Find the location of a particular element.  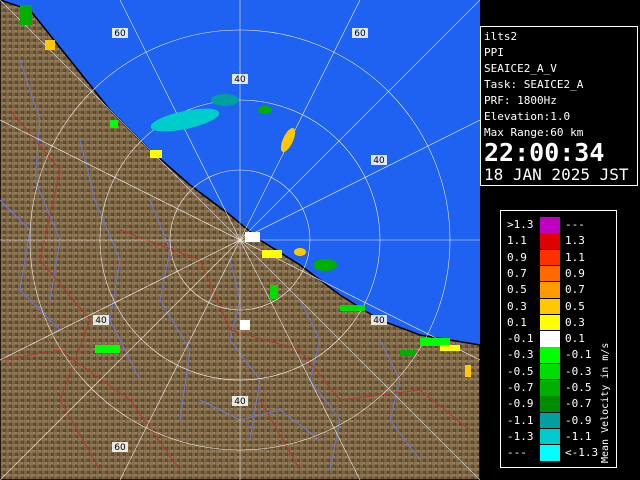

legend-high-label: --- is located at coordinates (575, 224).